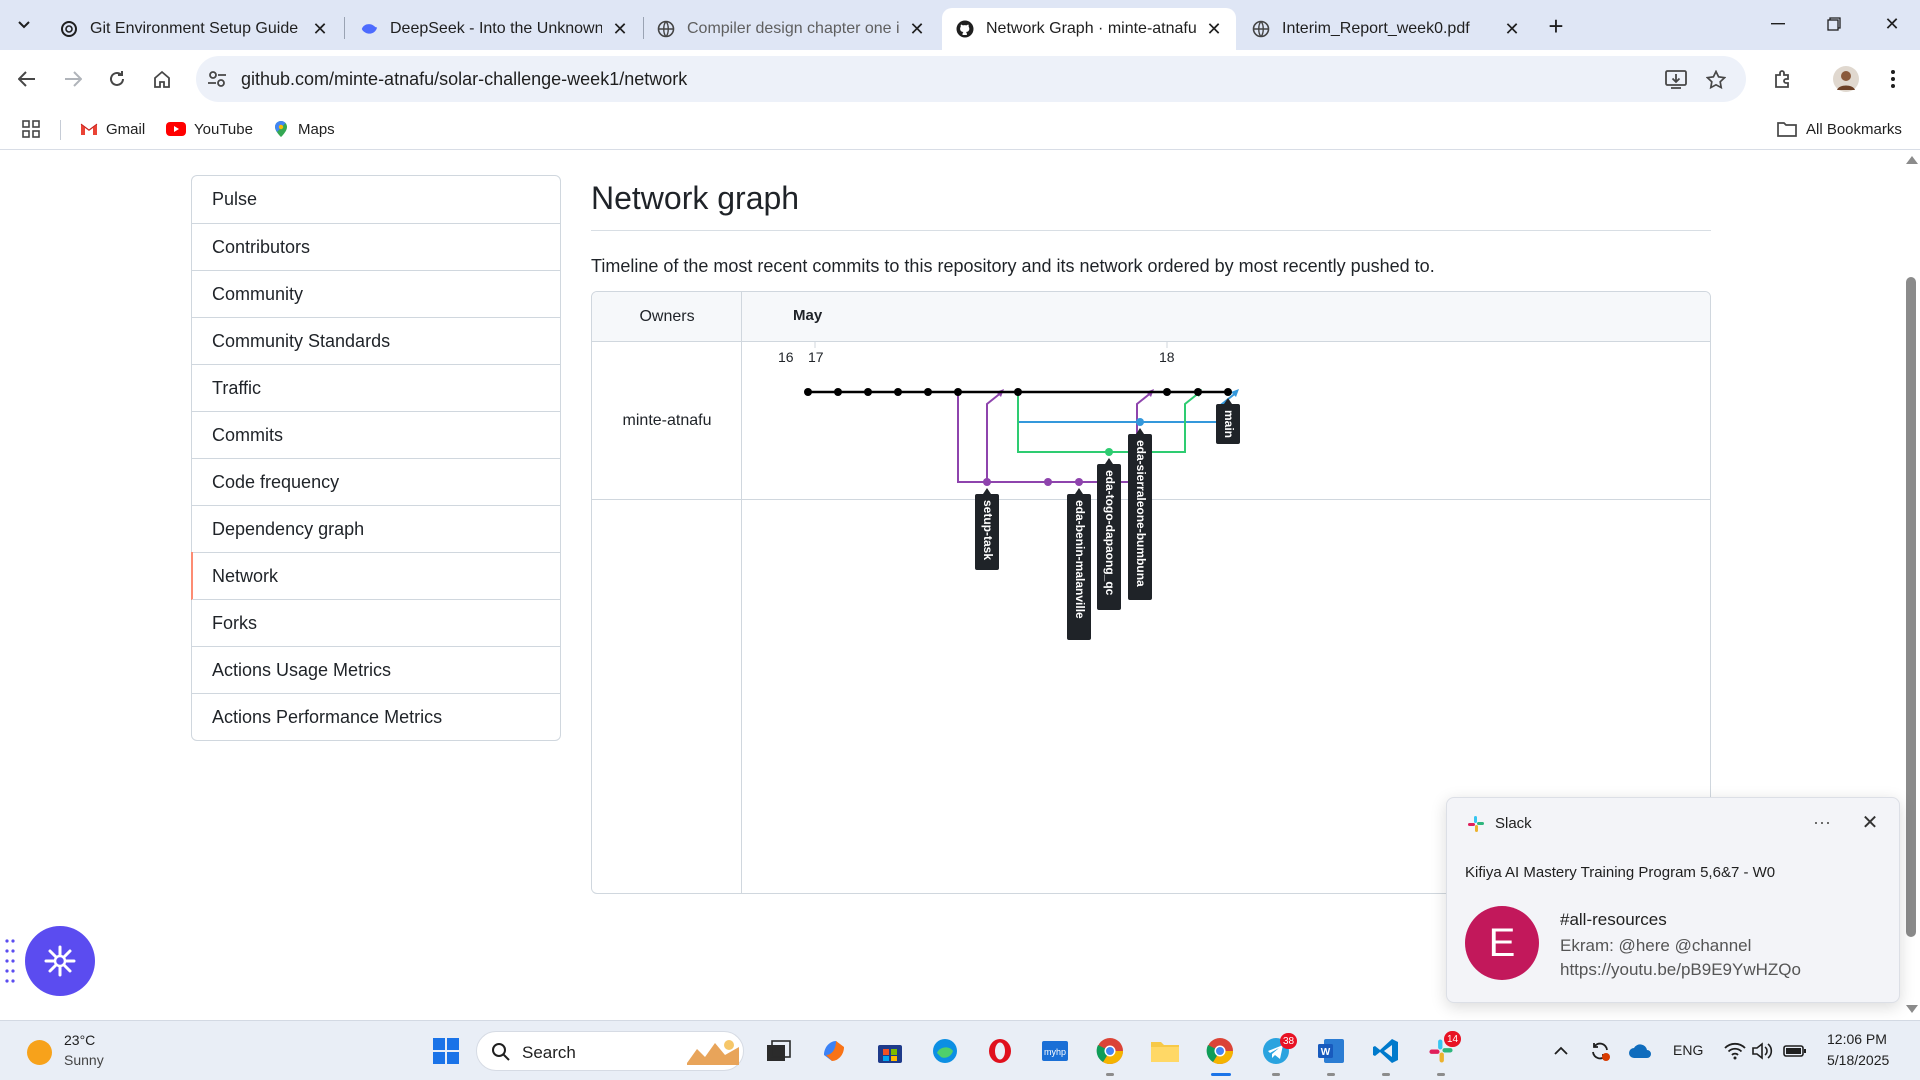 This screenshot has height=1080, width=1920. Describe the element at coordinates (791, 29) in the screenshot. I see `tab-compiler-design: Compiler design chapter one in ✕` at that location.